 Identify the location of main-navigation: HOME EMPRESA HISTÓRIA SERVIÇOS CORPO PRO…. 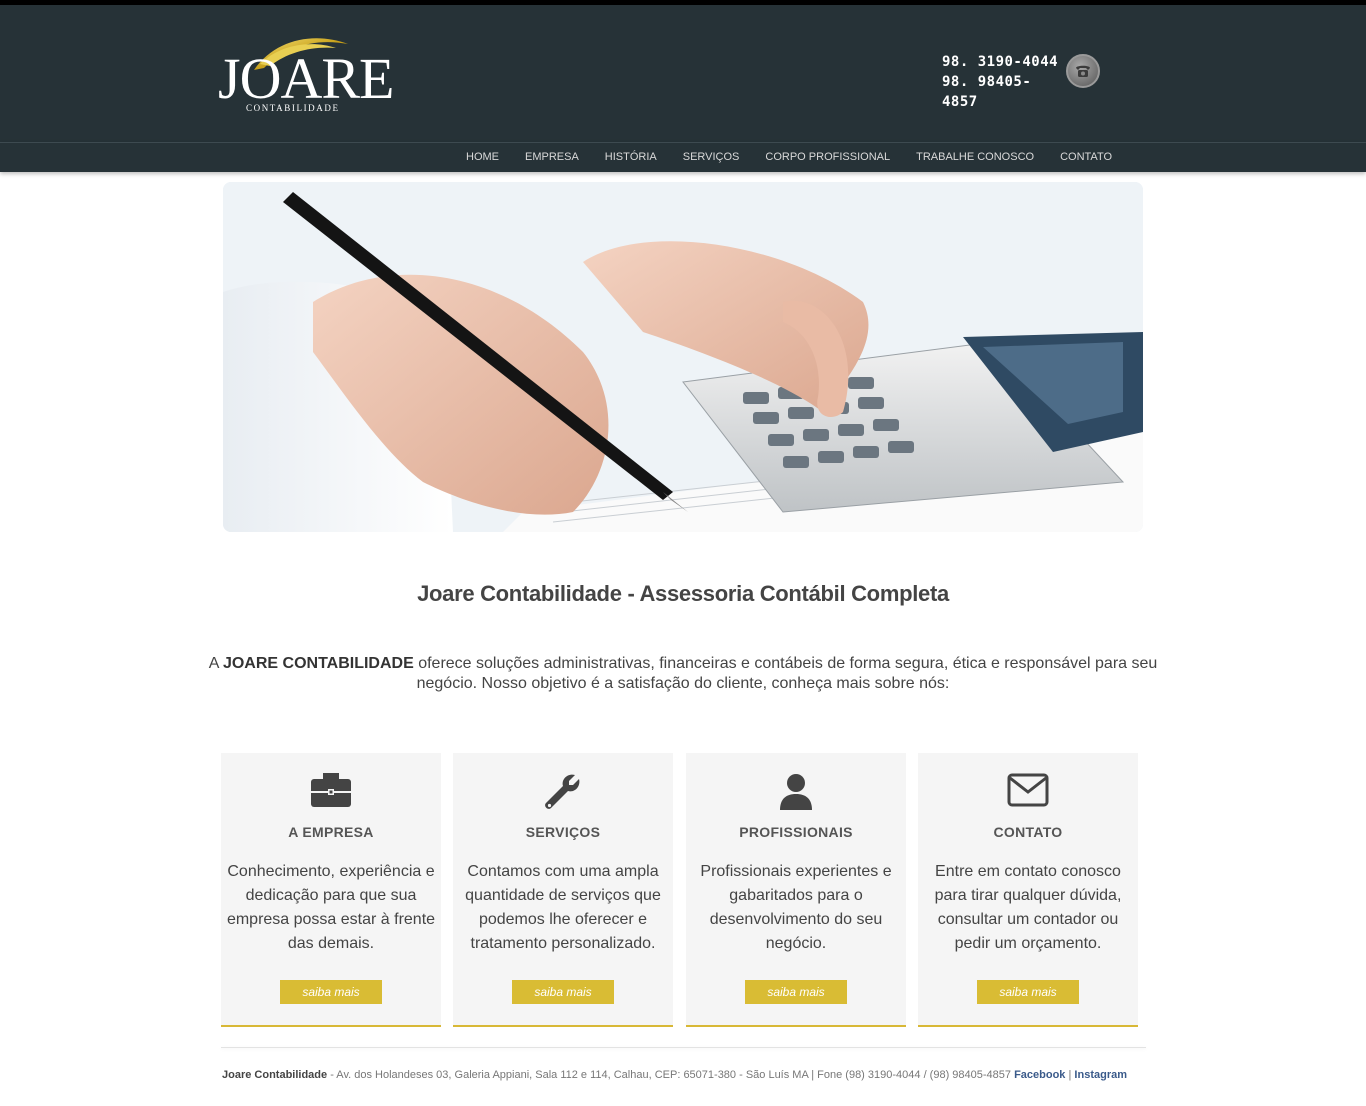
(683, 157).